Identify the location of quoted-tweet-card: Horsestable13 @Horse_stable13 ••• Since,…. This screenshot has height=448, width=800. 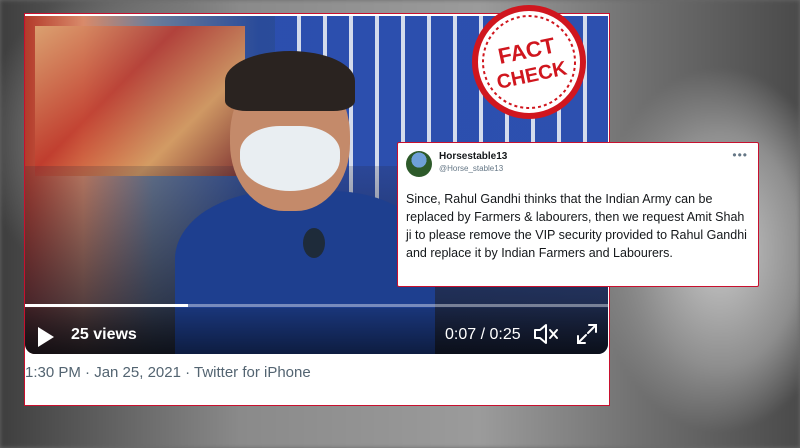
(578, 214).